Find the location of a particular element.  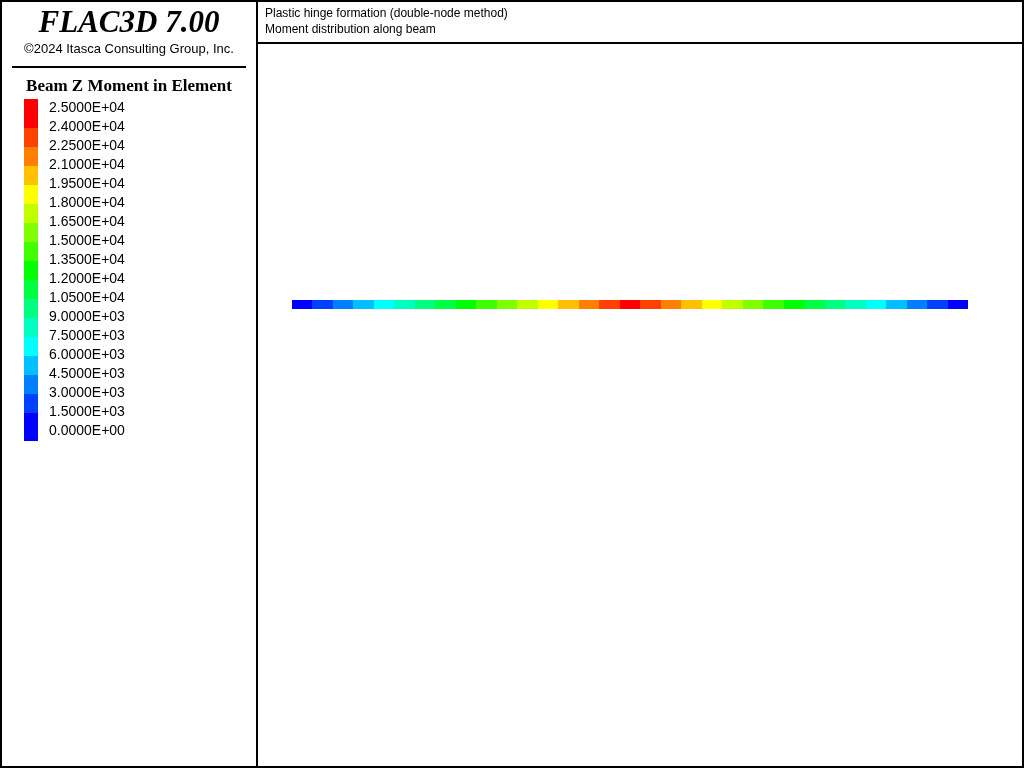

legend-value: 2.2500E+04 is located at coordinates (87, 145).